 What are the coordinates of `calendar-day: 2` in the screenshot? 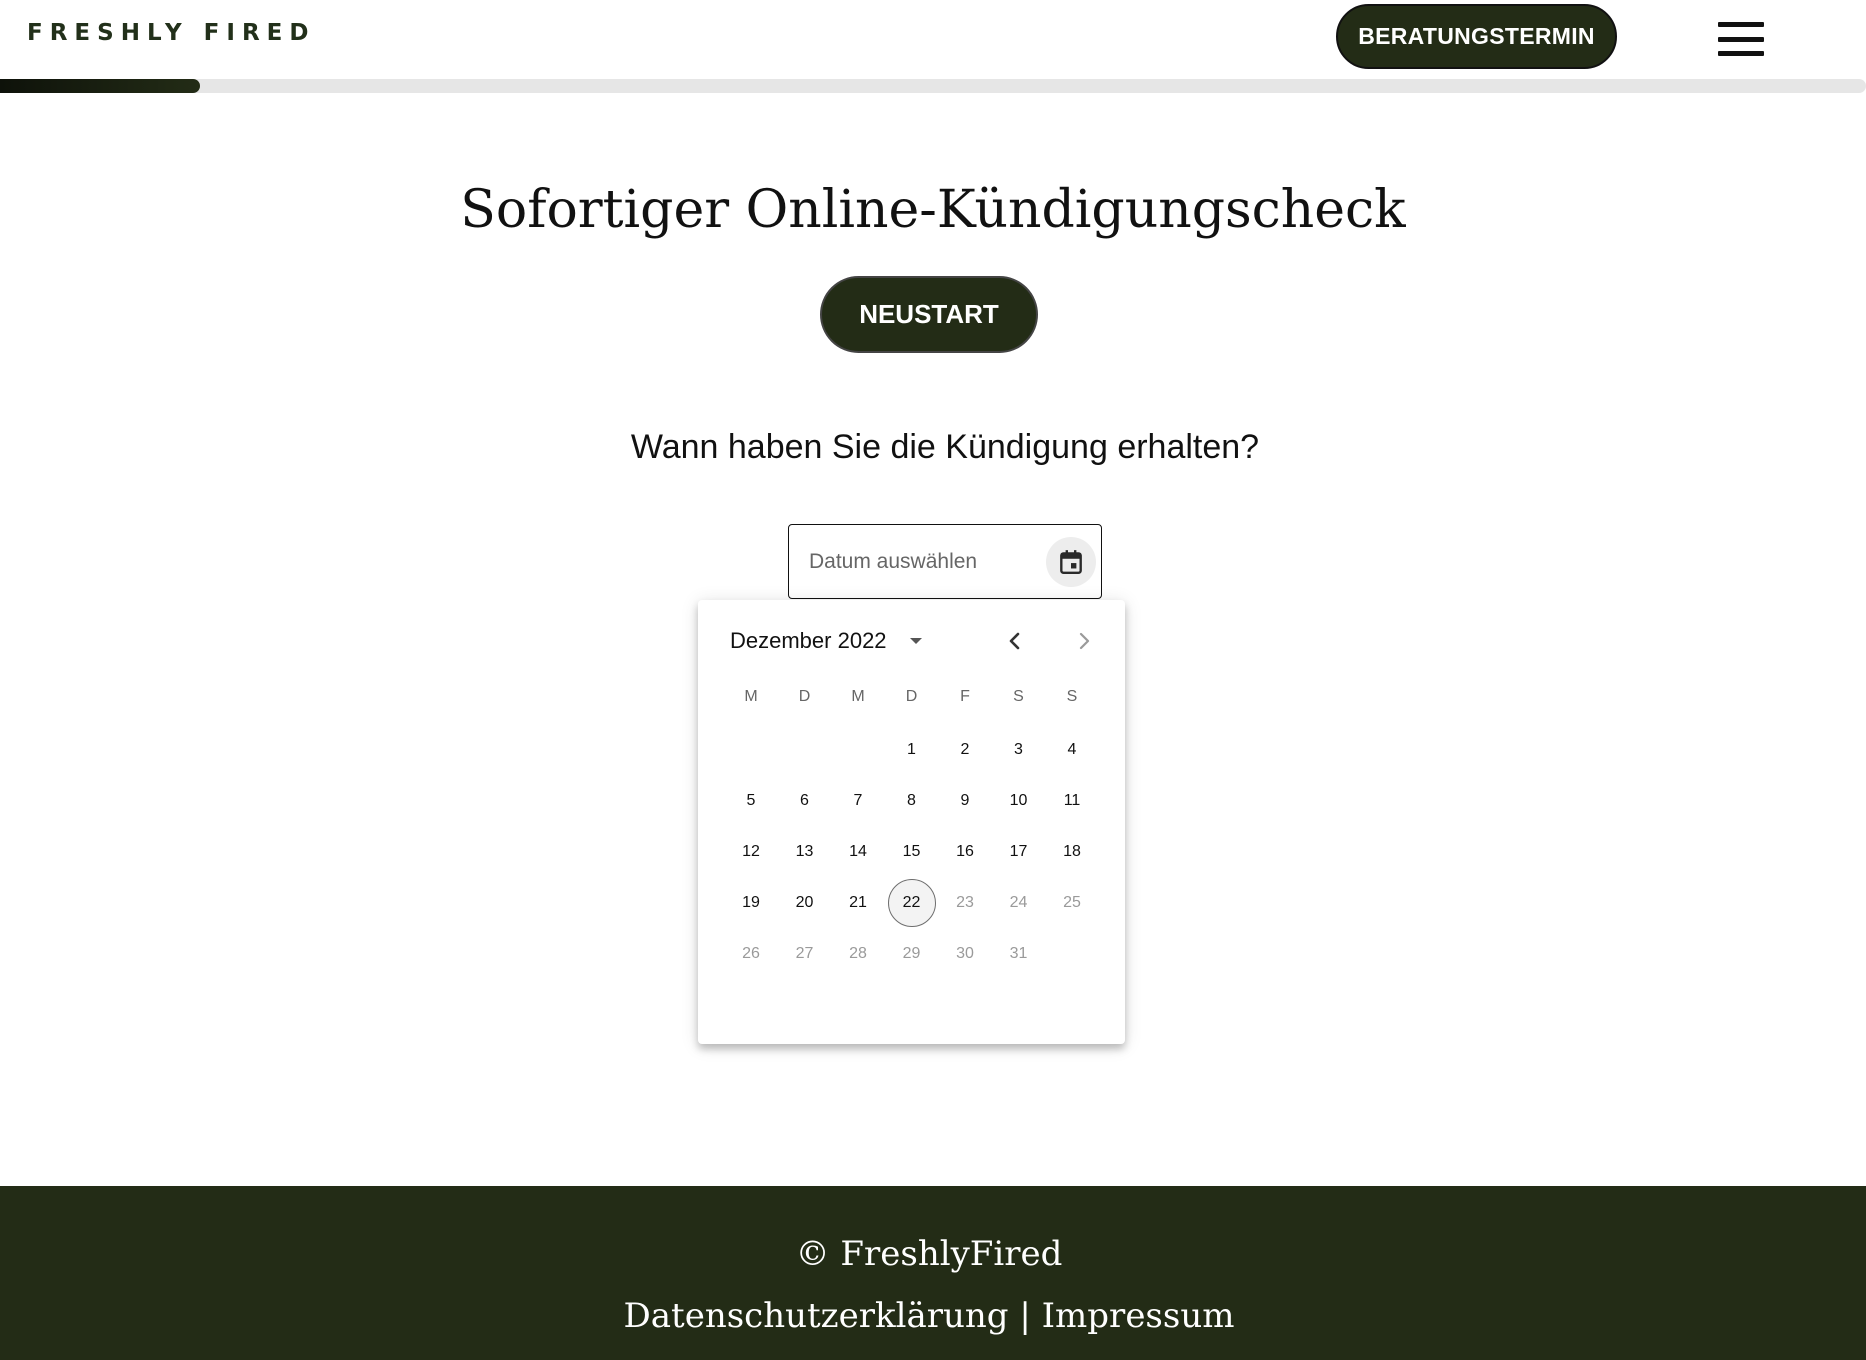 It's located at (965, 750).